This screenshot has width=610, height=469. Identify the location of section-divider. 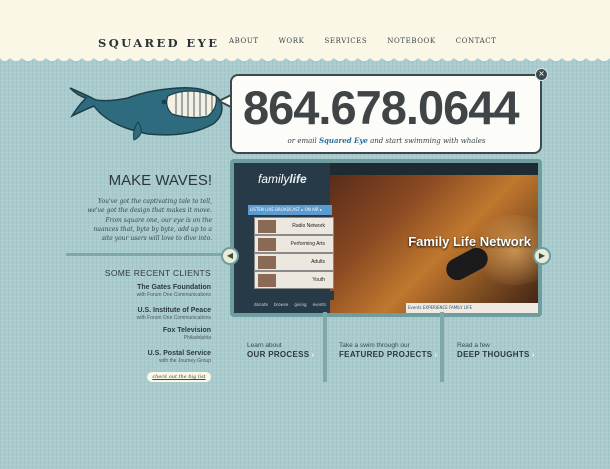
(145, 254).